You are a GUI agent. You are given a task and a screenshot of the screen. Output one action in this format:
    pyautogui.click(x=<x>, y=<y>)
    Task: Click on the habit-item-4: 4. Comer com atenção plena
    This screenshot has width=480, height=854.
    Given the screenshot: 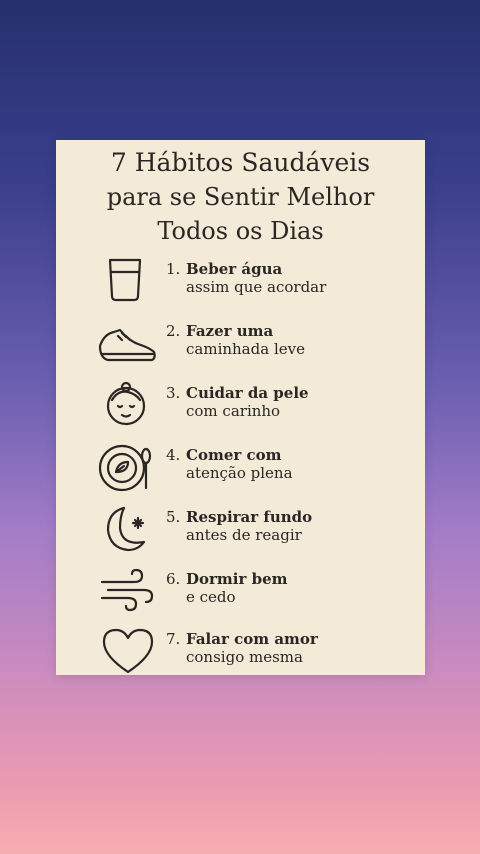 What is the action you would take?
    pyautogui.click(x=240, y=472)
    